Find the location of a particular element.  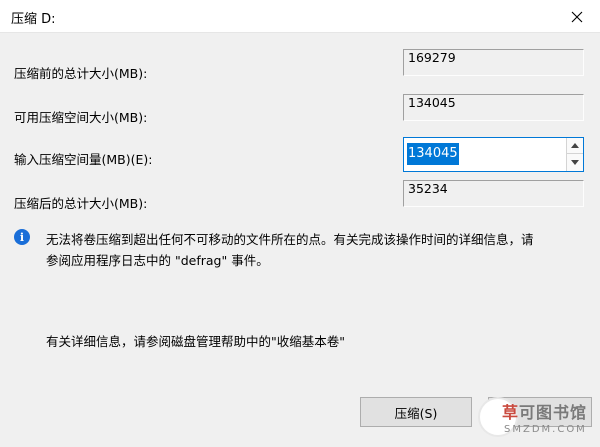

watermark-title-rest: 可图书馆 is located at coordinates (553, 412).